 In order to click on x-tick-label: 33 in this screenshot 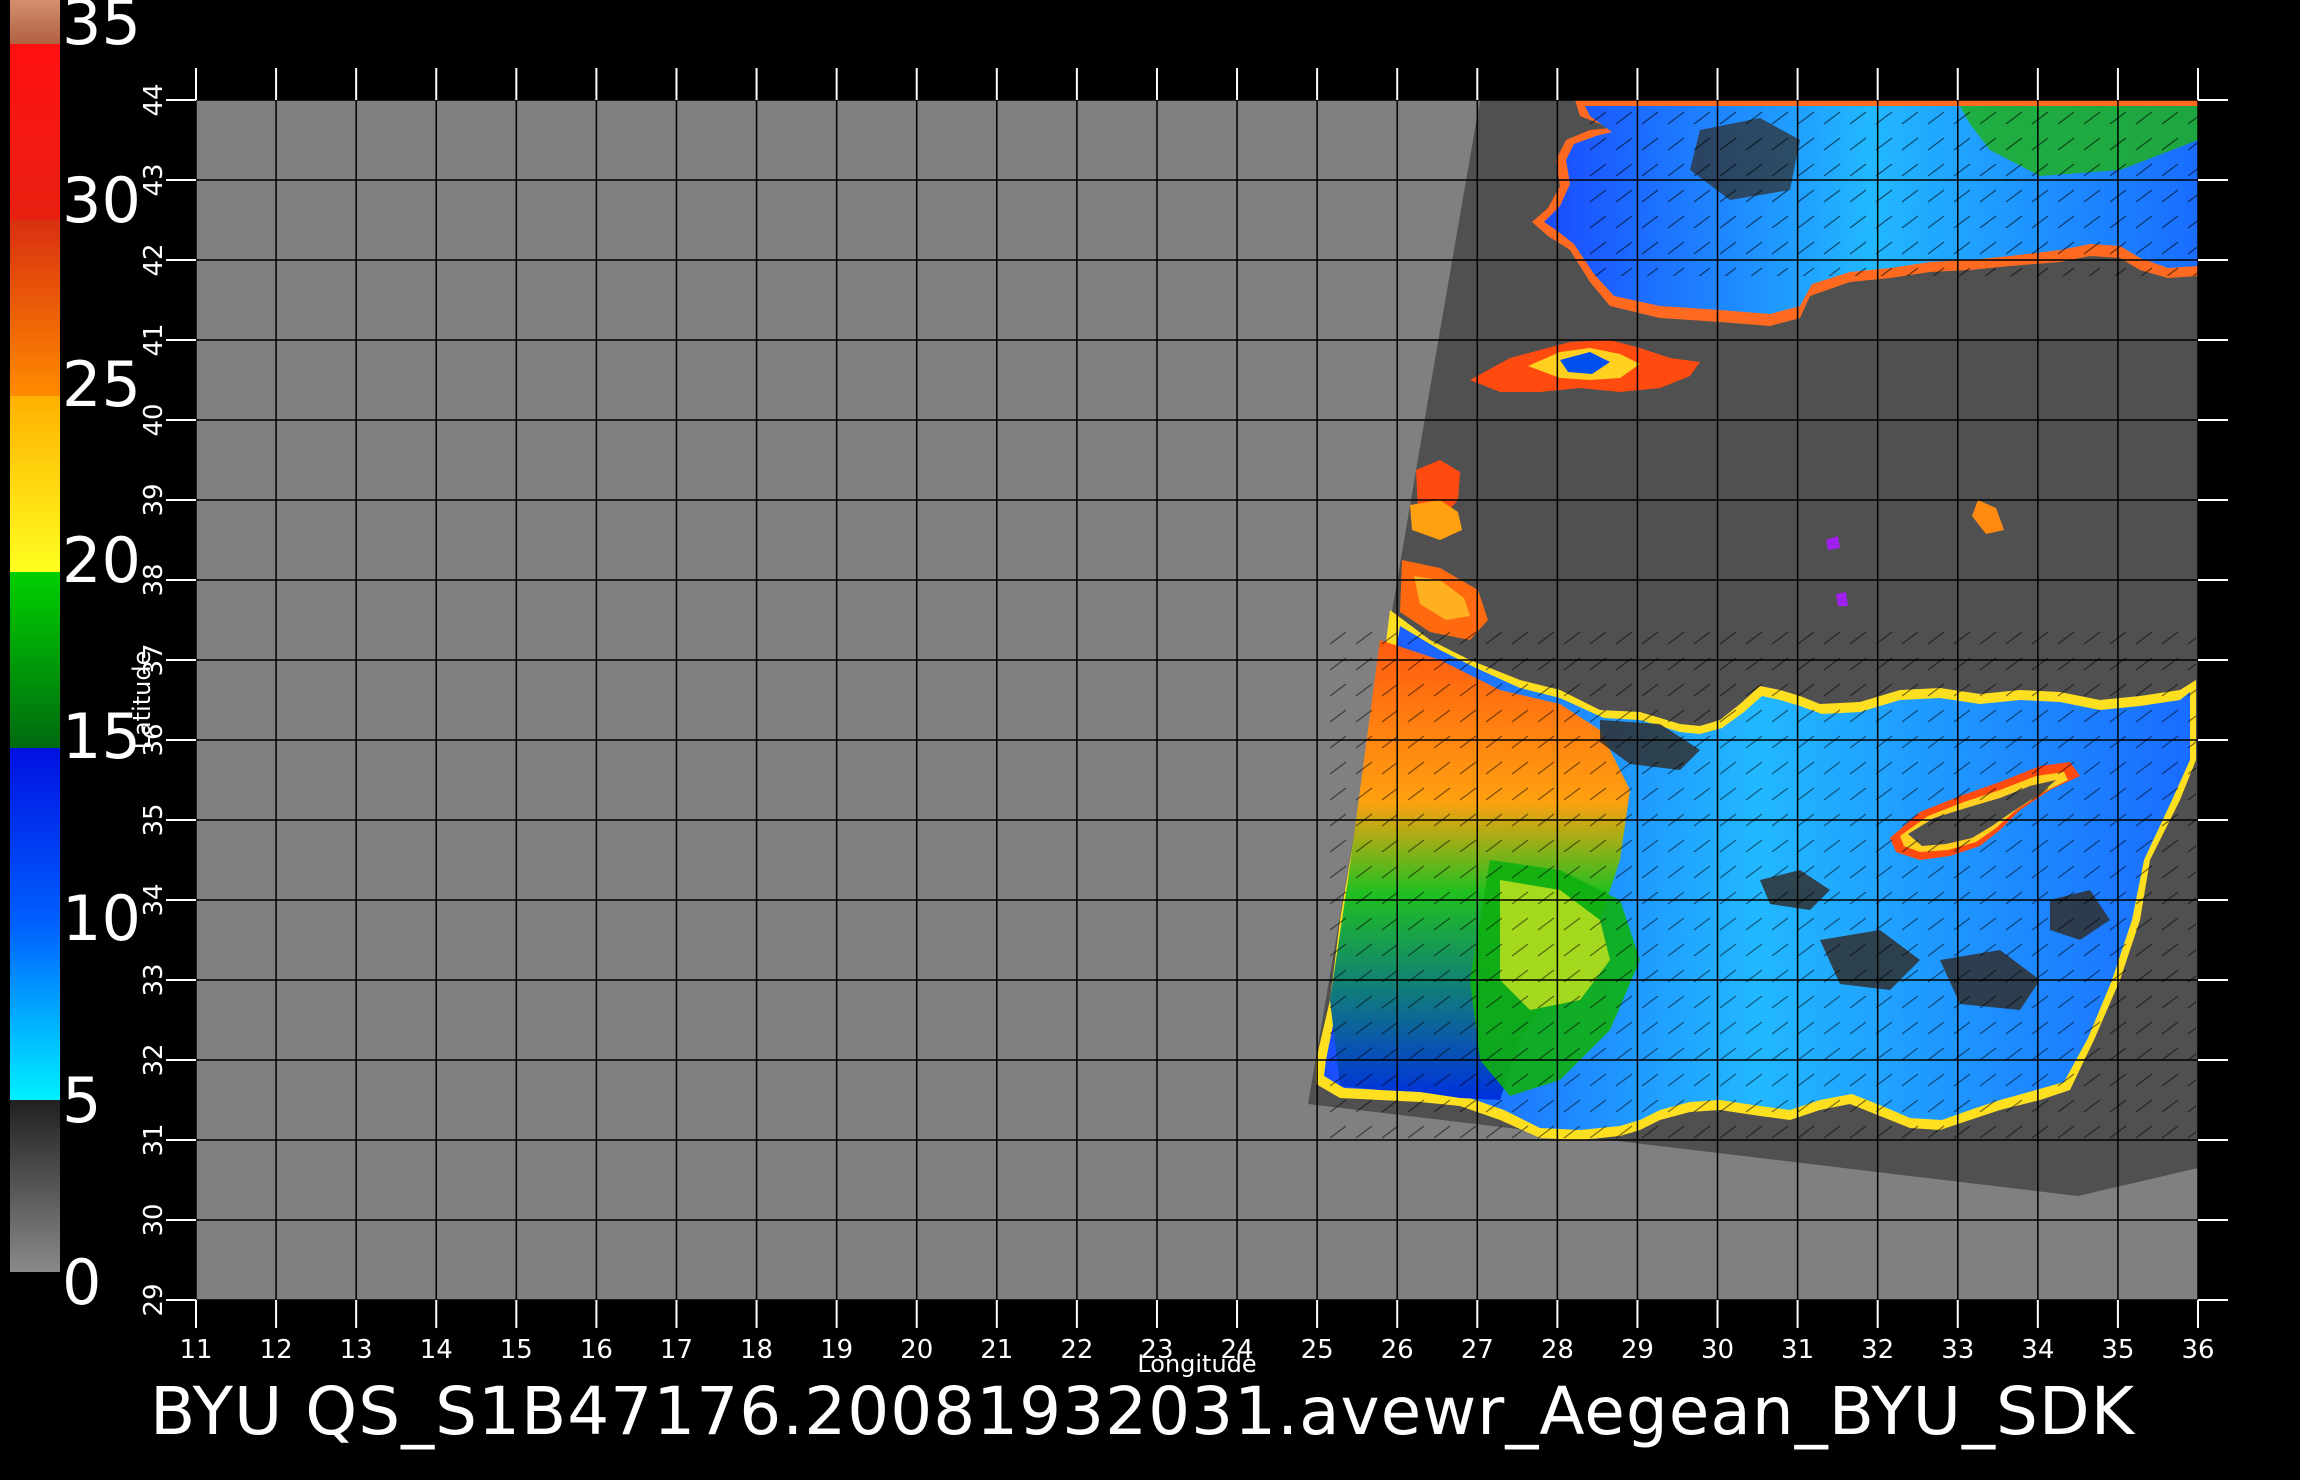, I will do `click(1957, 1350)`.